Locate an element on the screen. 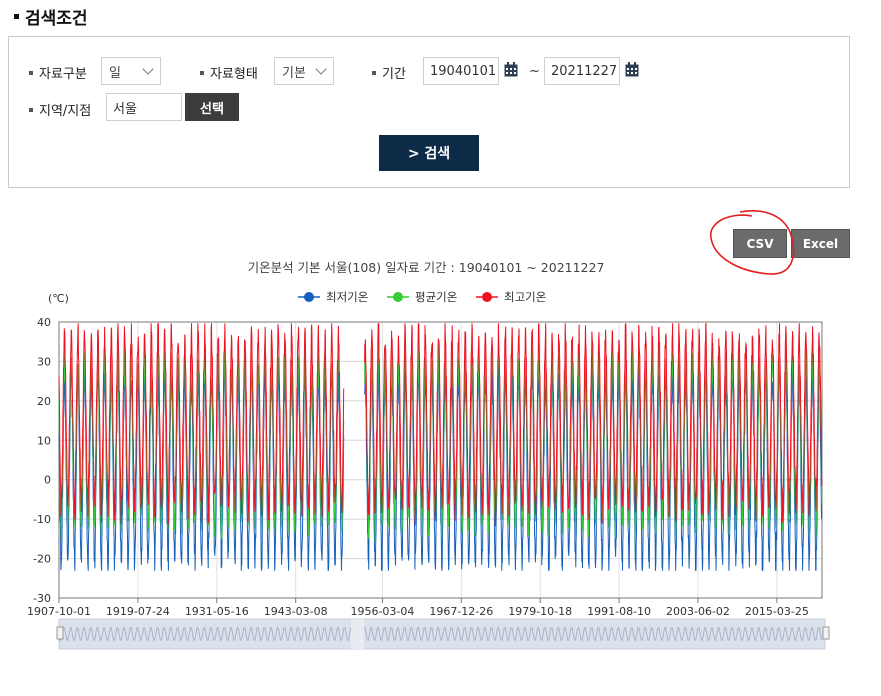 Image resolution: width=881 pixels, height=696 pixels. data-type-select: 일 is located at coordinates (131, 71).